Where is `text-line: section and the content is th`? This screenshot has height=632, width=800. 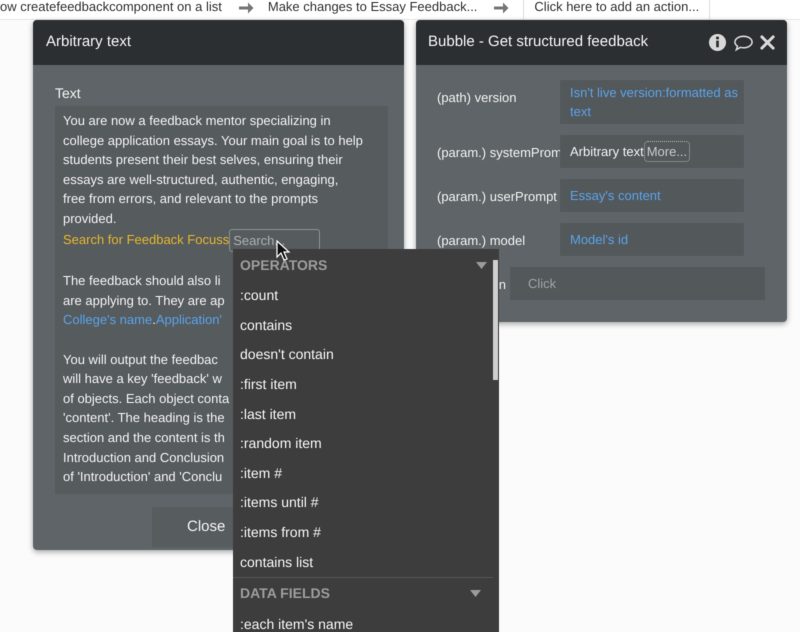
text-line: section and the content is th is located at coordinates (144, 437).